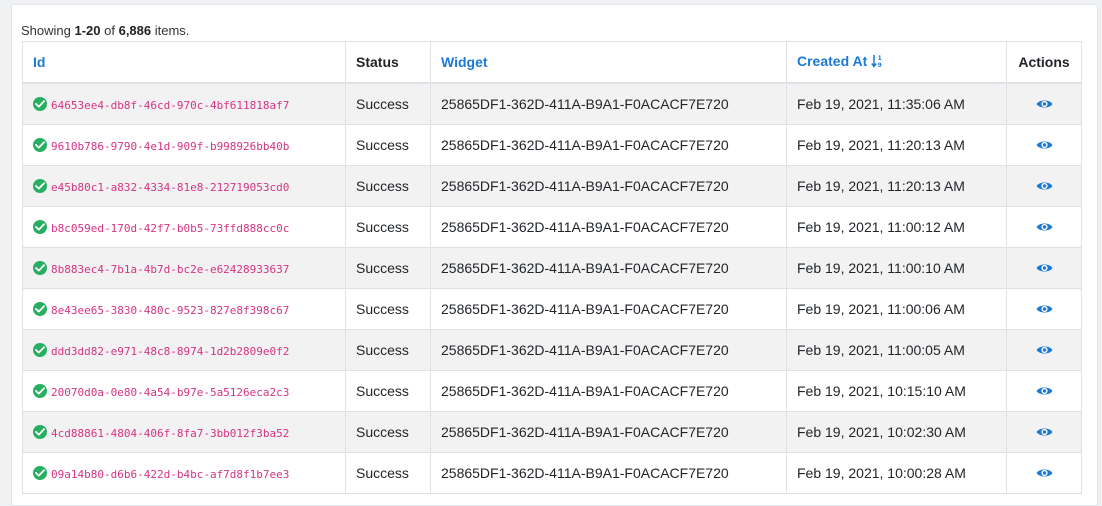 Image resolution: width=1102 pixels, height=506 pixels. What do you see at coordinates (881, 309) in the screenshot?
I see `created-at-text: Feb 19, 2021, 11:00:06 AM` at bounding box center [881, 309].